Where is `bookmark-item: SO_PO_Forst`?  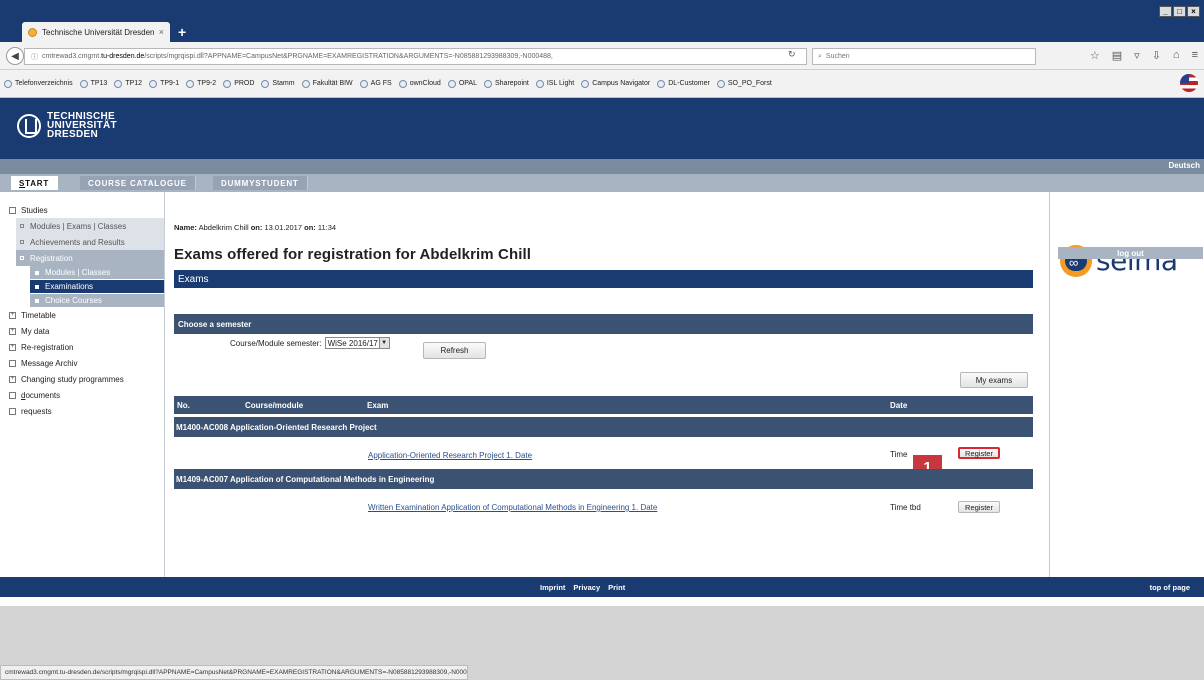 bookmark-item: SO_PO_Forst is located at coordinates (744, 83).